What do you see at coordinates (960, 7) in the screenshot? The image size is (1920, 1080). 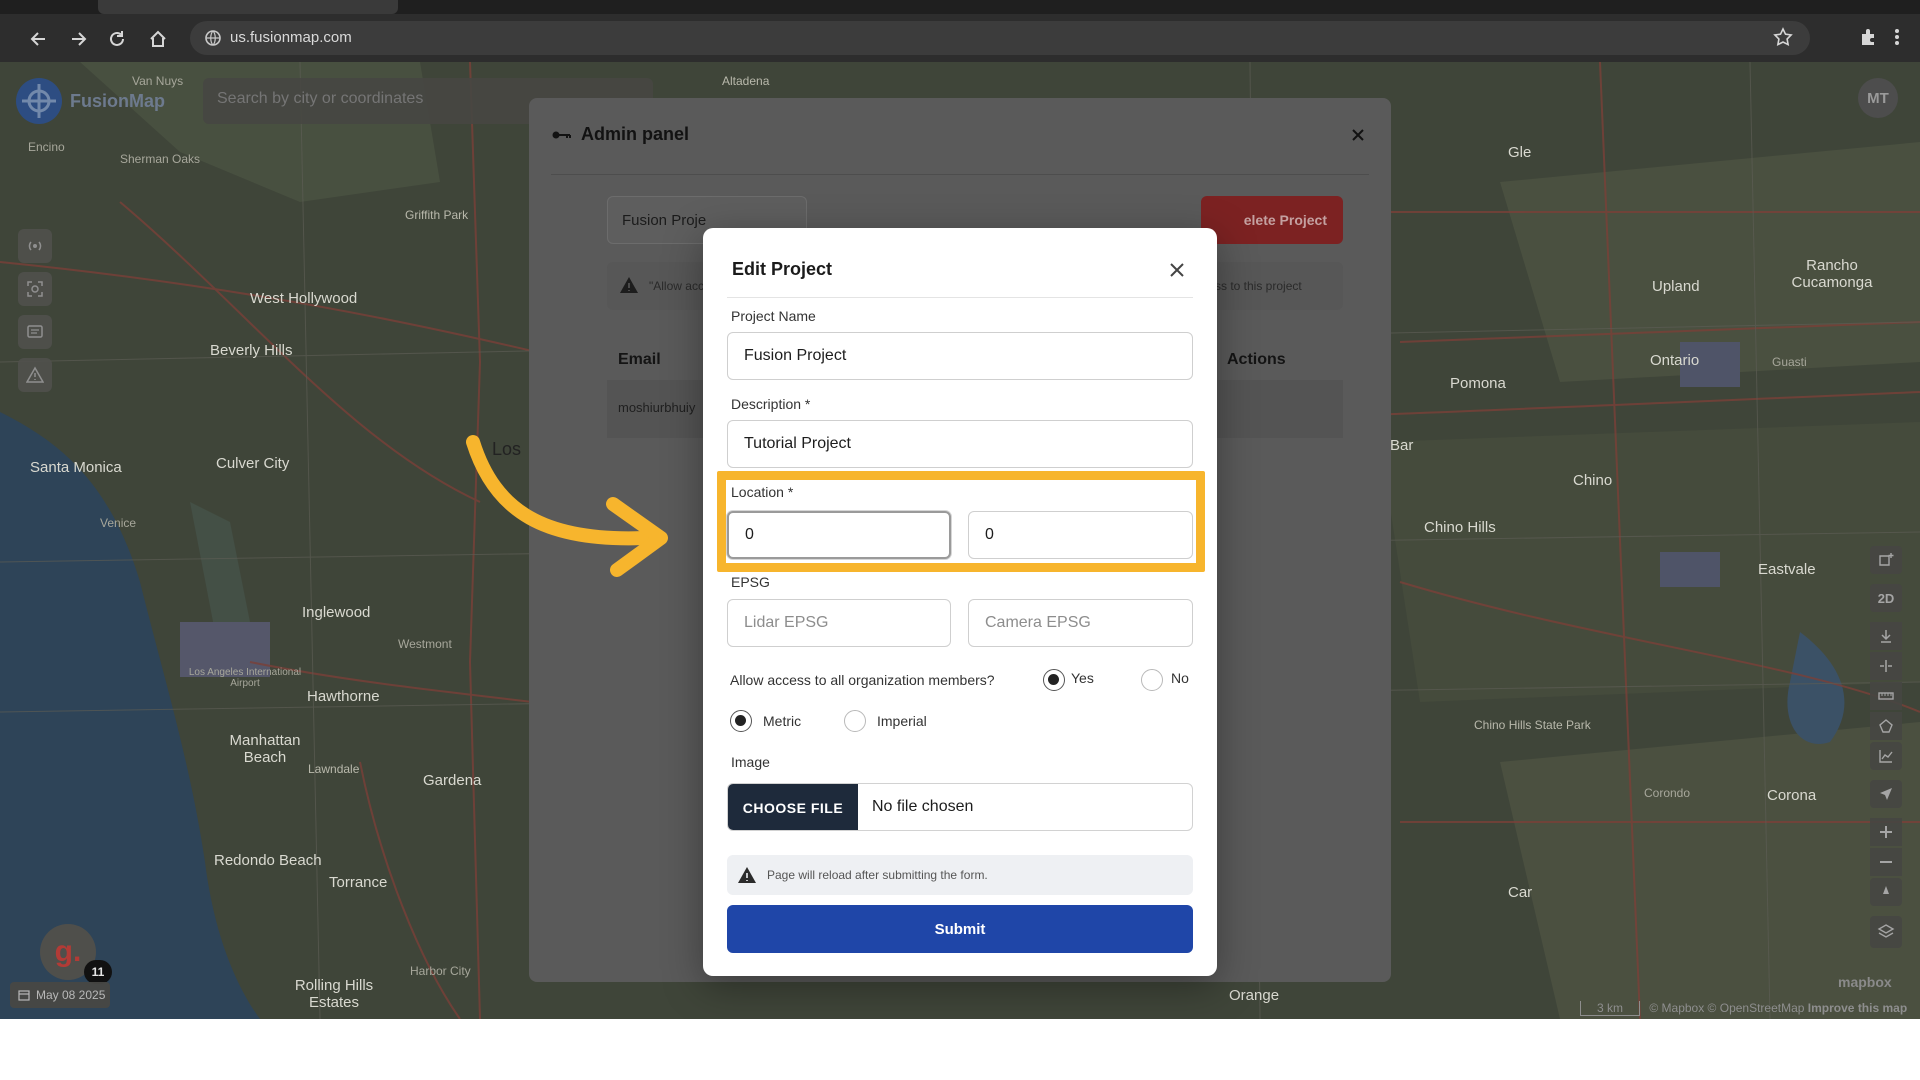 I see `browser-tabstrip` at bounding box center [960, 7].